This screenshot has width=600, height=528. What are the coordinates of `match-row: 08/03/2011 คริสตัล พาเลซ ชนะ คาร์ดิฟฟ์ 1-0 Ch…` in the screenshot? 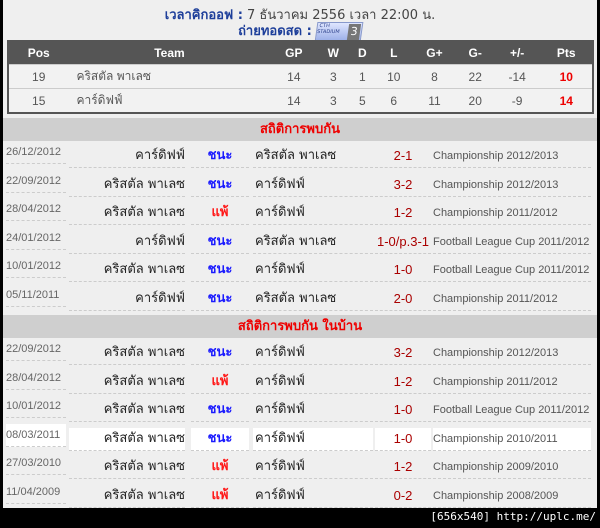 It's located at (300, 439).